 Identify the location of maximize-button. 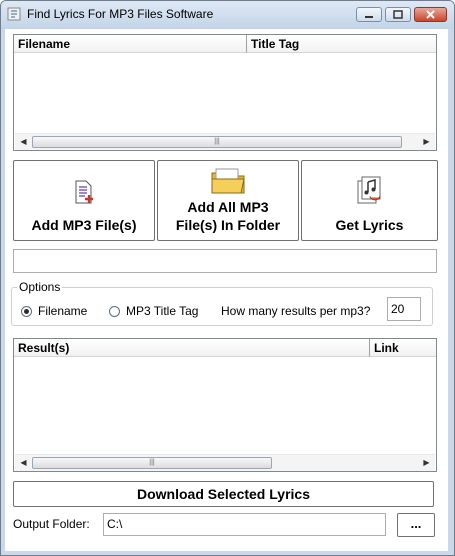
(398, 14).